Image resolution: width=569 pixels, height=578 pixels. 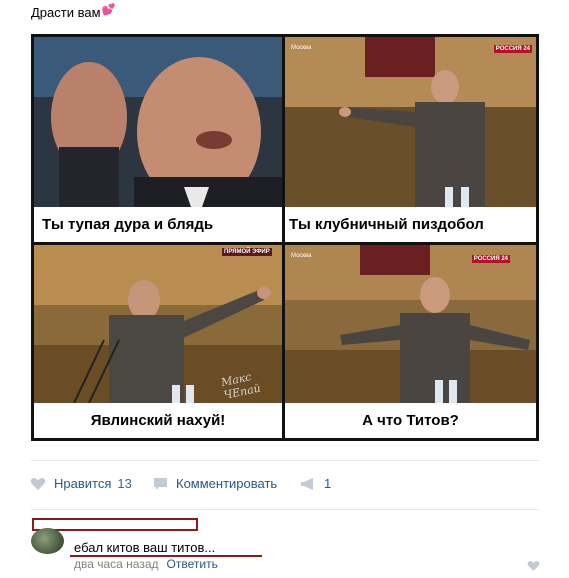 What do you see at coordinates (285, 509) in the screenshot?
I see `comments-divider` at bounding box center [285, 509].